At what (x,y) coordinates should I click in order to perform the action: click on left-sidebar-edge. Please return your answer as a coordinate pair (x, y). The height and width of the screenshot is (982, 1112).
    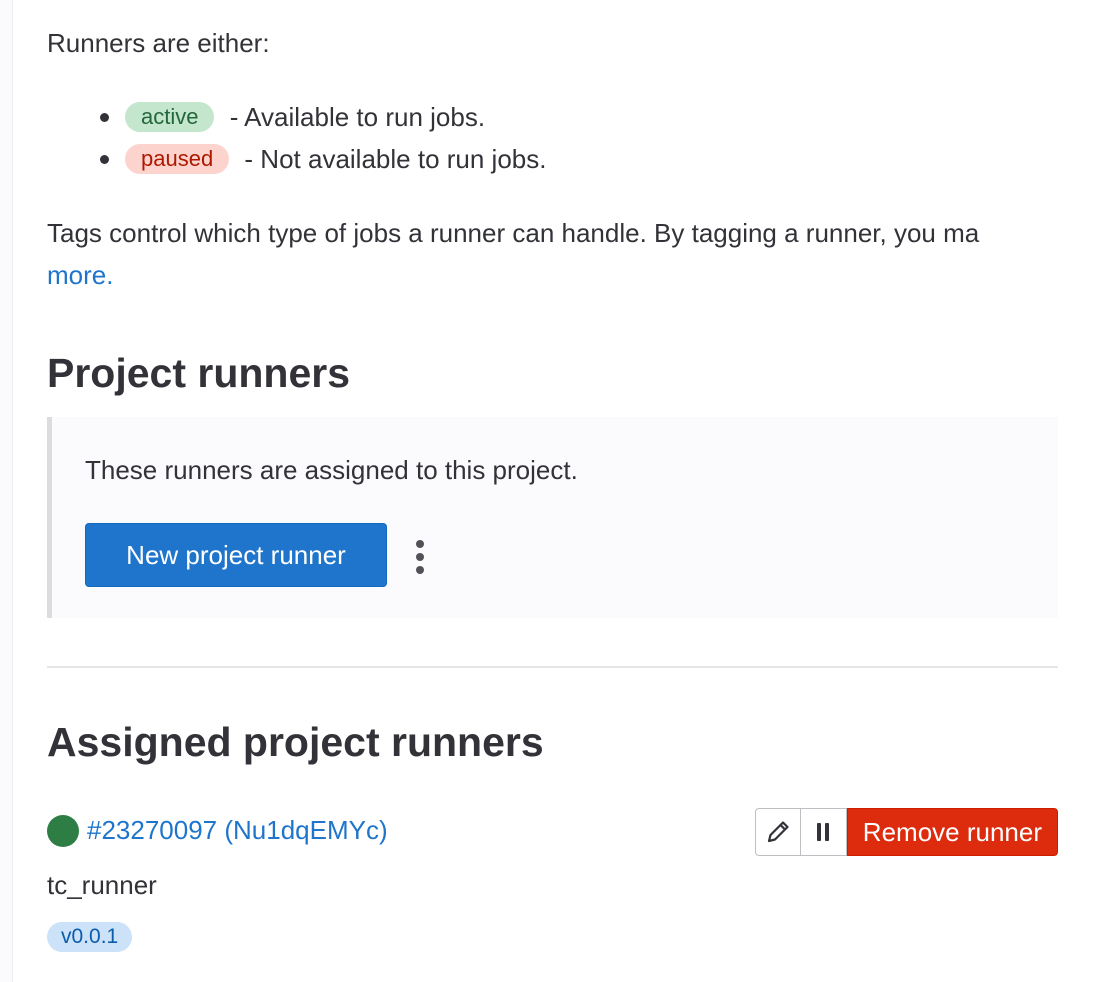
    Looking at the image, I should click on (6, 491).